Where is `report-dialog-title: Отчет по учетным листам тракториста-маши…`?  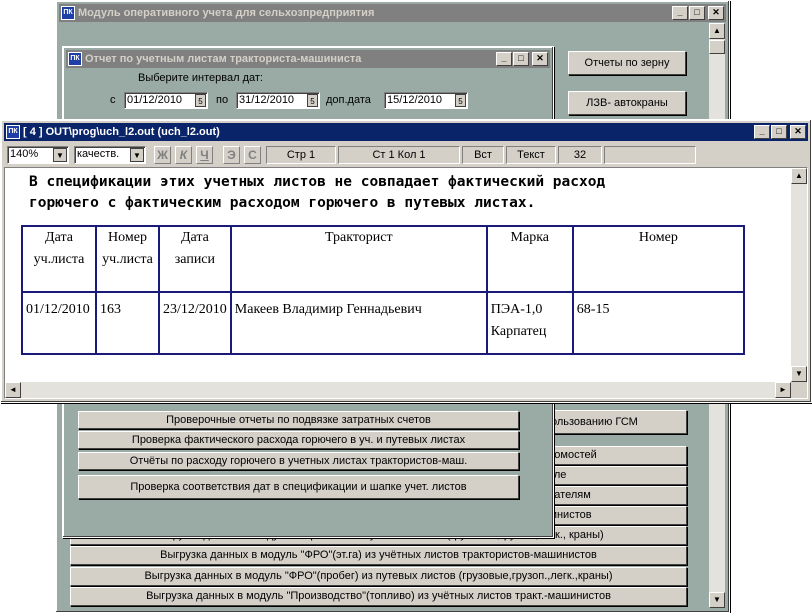 report-dialog-title: Отчет по учетным листам тракториста-маши… is located at coordinates (223, 59).